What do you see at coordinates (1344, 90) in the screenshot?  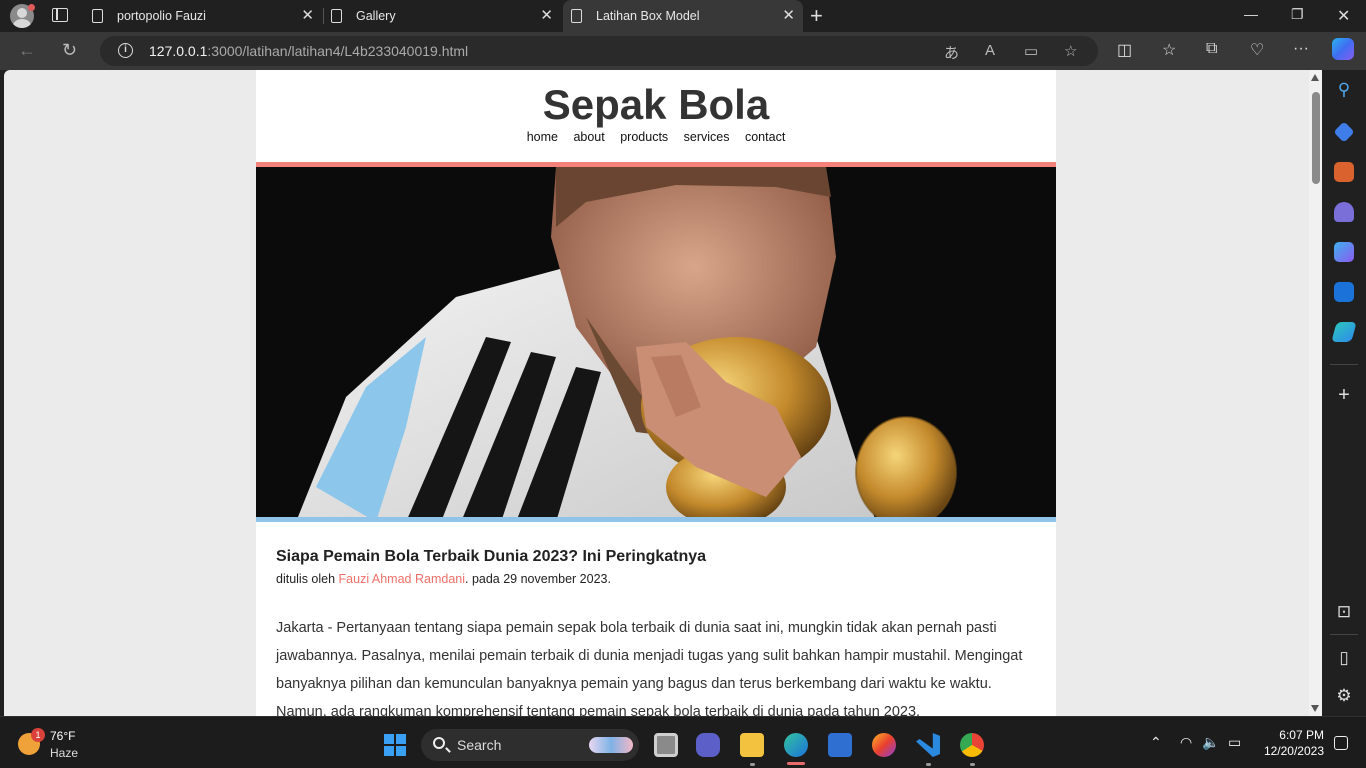 I see `search-icon: ⚲` at bounding box center [1344, 90].